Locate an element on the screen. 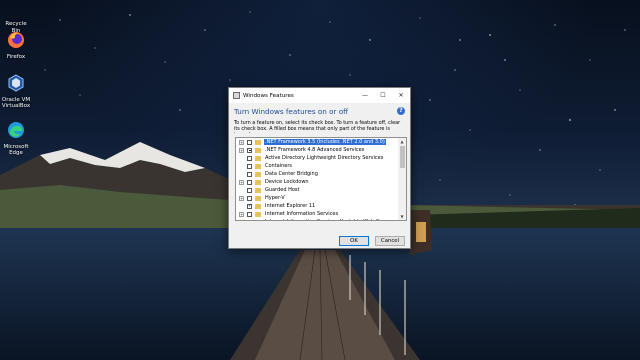  windows-features-icon is located at coordinates (236, 95).